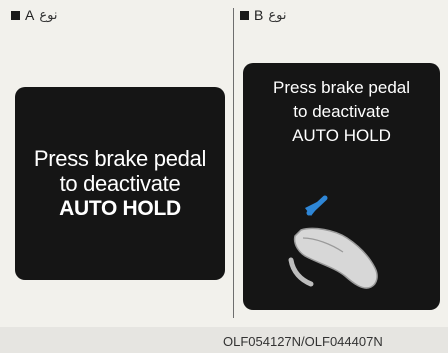 The width and height of the screenshot is (448, 353). What do you see at coordinates (120, 158) in the screenshot?
I see `type-a-message-line1: Press brake pedal` at bounding box center [120, 158].